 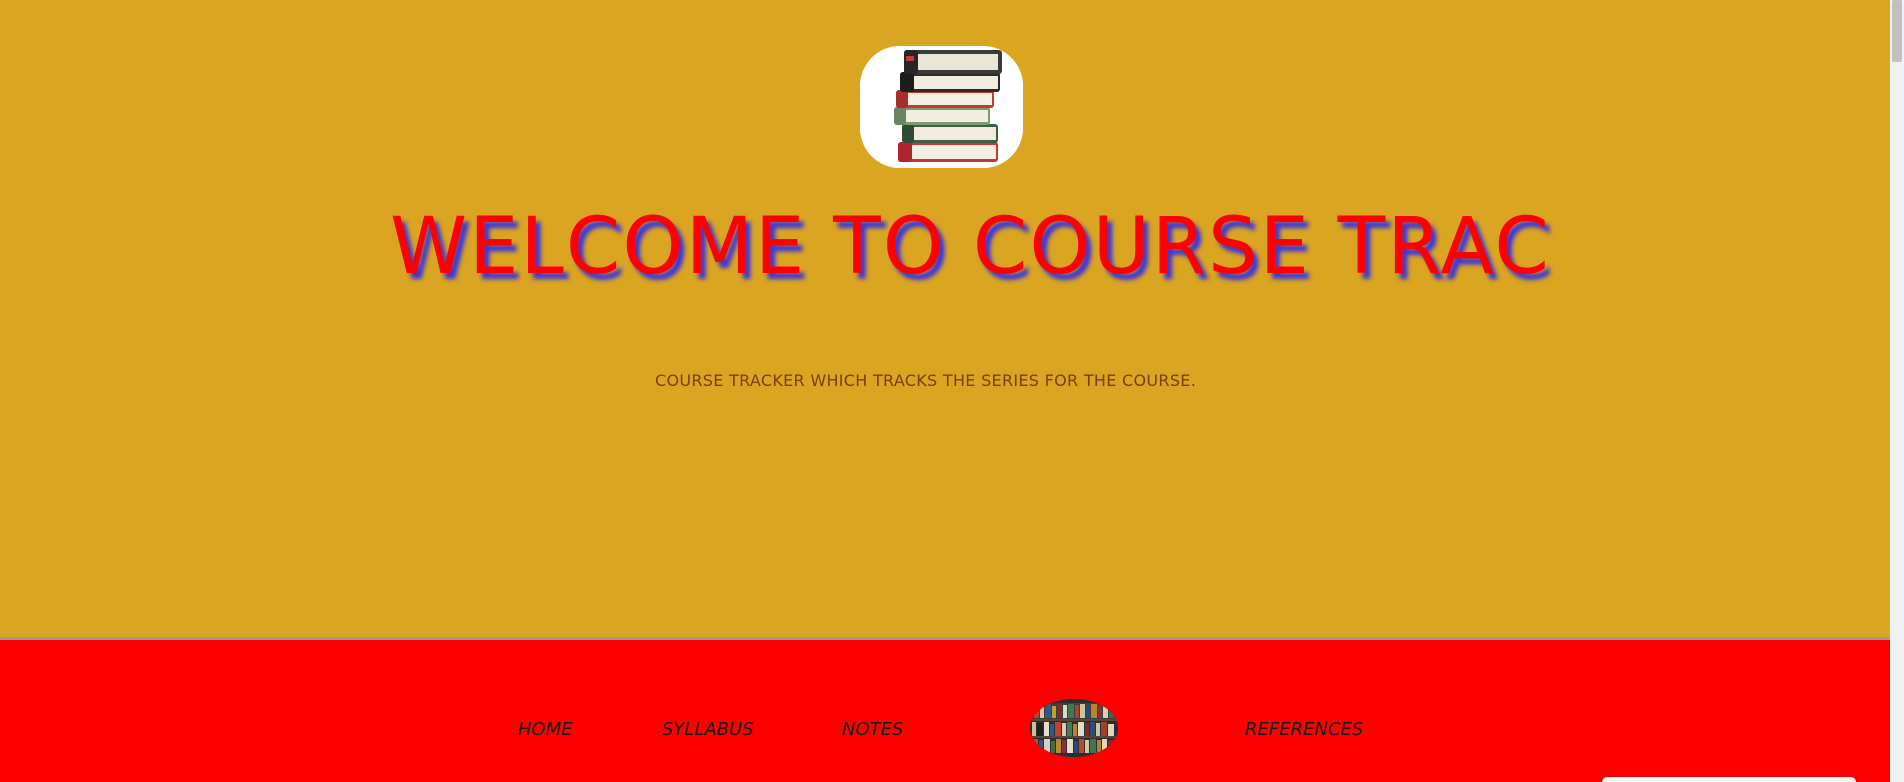 What do you see at coordinates (1897, 391) in the screenshot?
I see `vertical-scrollbar` at bounding box center [1897, 391].